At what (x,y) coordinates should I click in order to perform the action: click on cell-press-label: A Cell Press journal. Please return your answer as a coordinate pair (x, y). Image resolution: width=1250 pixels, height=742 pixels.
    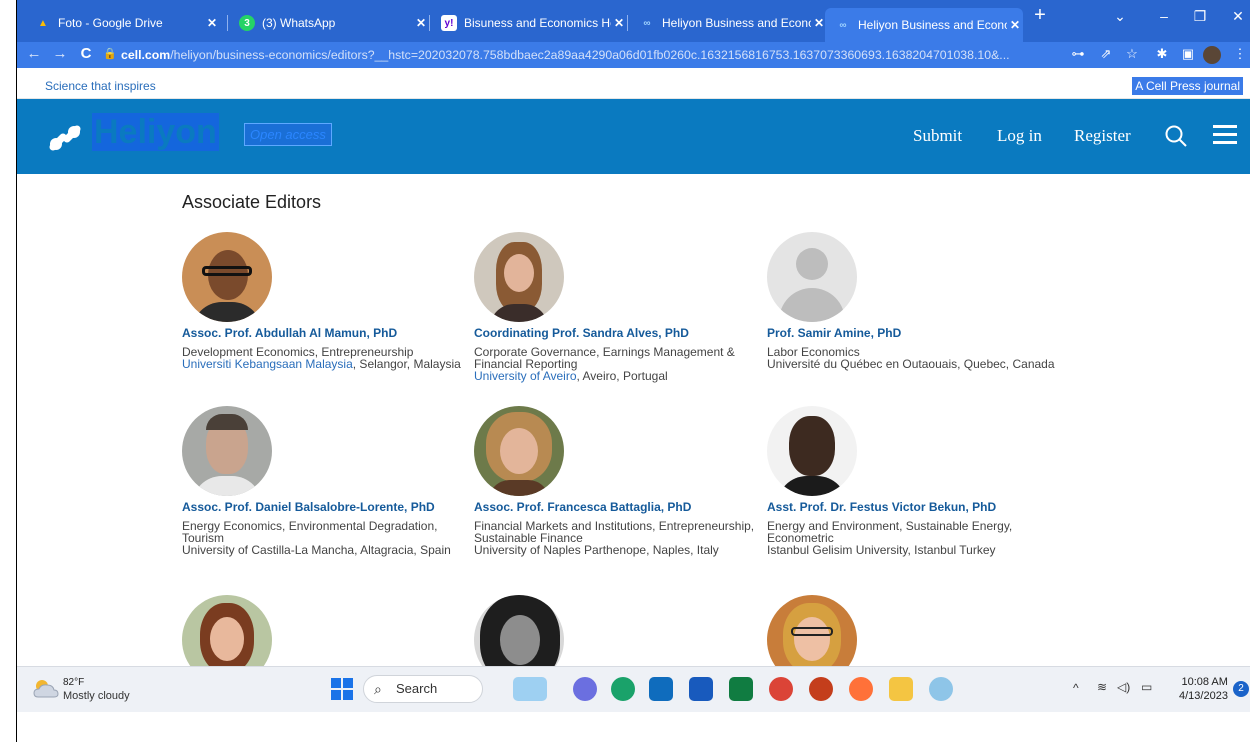
    Looking at the image, I should click on (1187, 86).